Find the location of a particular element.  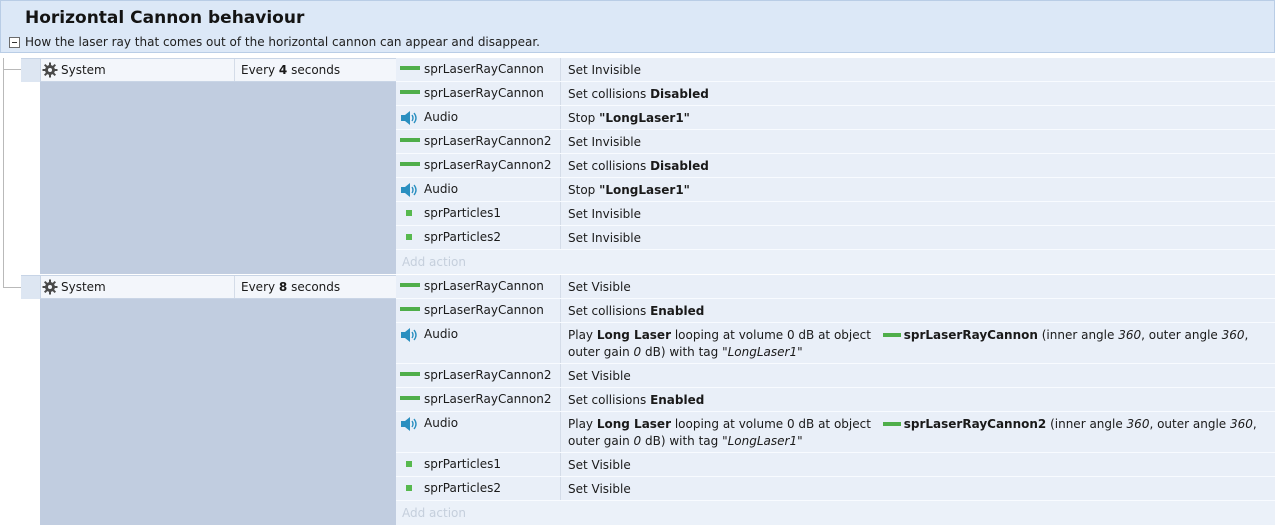

condition-area: System Every 4 seconds is located at coordinates (228, 166).